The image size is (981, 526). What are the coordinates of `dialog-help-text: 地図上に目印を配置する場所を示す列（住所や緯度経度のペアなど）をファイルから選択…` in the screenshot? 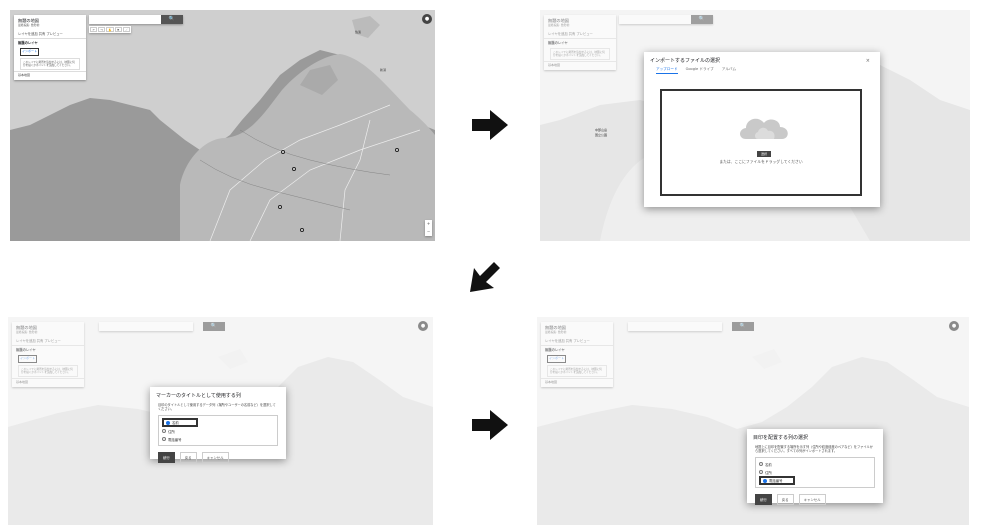 It's located at (814, 449).